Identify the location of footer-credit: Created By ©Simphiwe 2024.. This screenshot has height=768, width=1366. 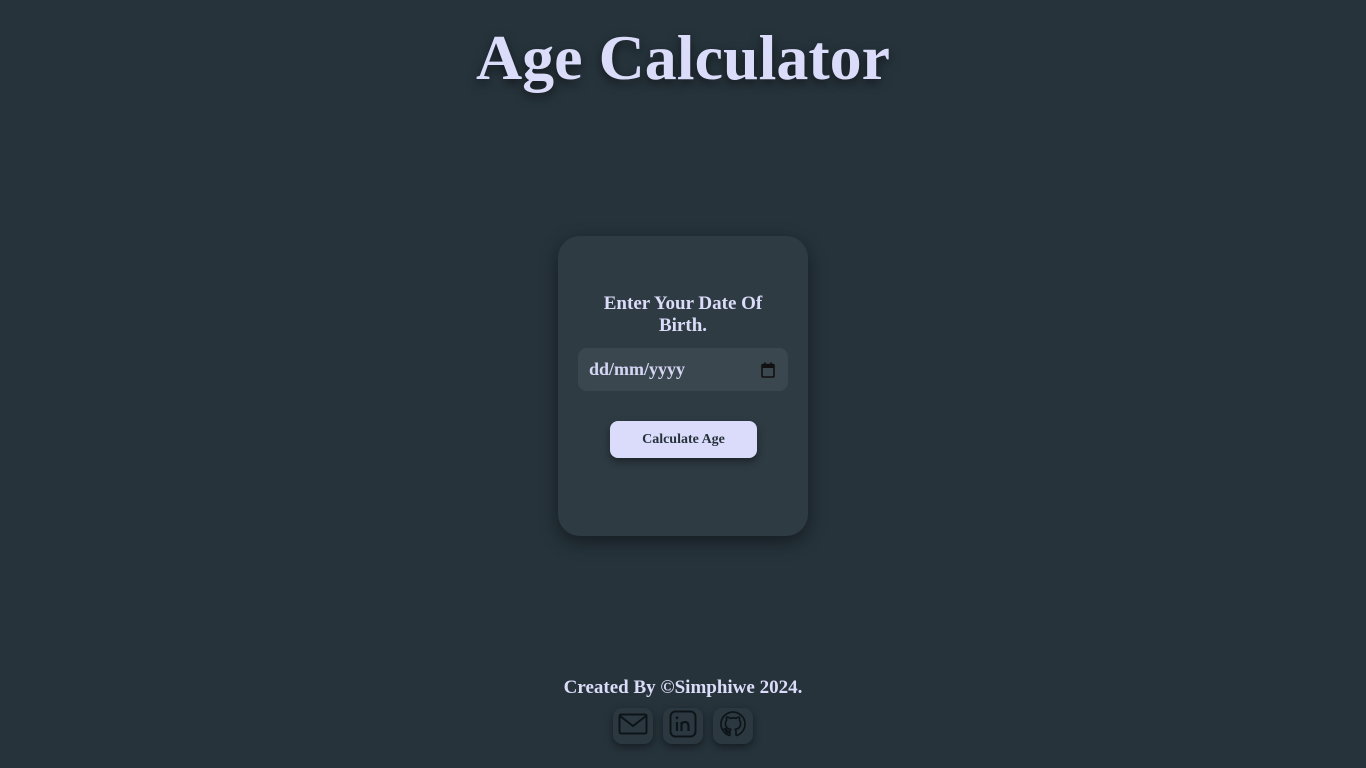
(683, 687).